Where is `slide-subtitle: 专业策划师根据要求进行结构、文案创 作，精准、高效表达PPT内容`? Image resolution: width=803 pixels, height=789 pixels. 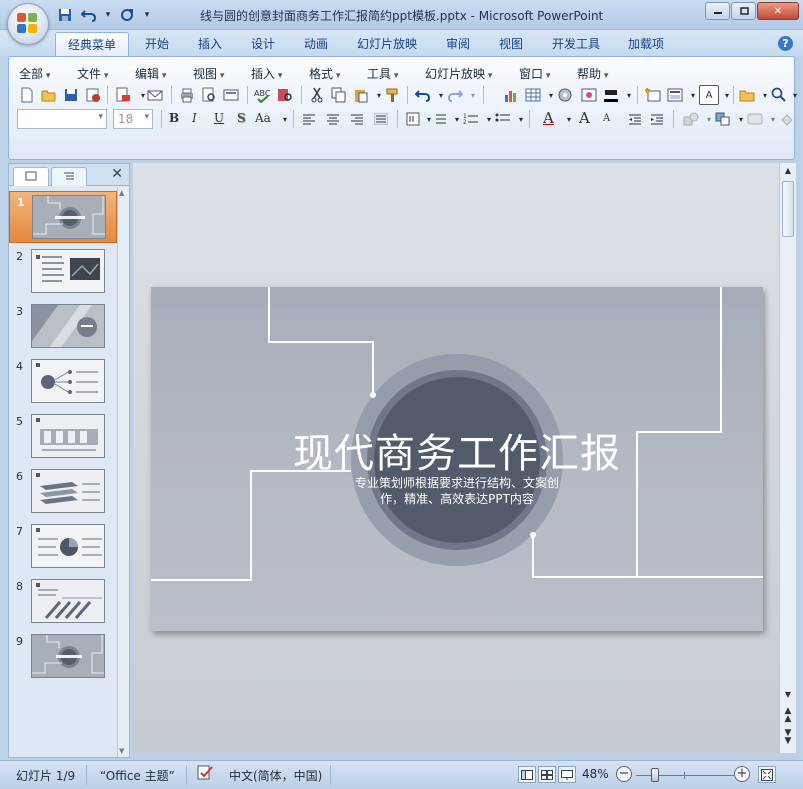
slide-subtitle: 专业策划师根据要求进行结构、文案创 作，精准、高效表达PPT内容 is located at coordinates (457, 491).